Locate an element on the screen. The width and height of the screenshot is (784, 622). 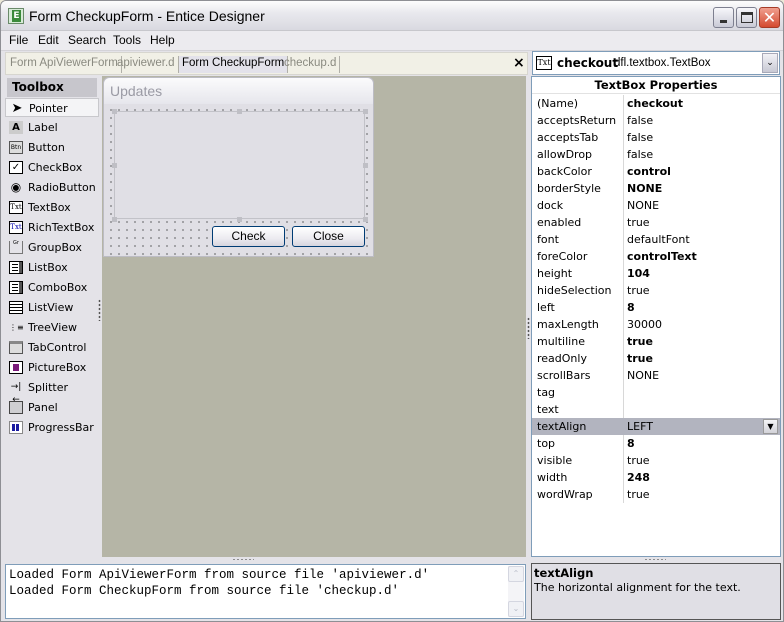
tool-radiobutton: ◉ RadioButton is located at coordinates (52, 187).